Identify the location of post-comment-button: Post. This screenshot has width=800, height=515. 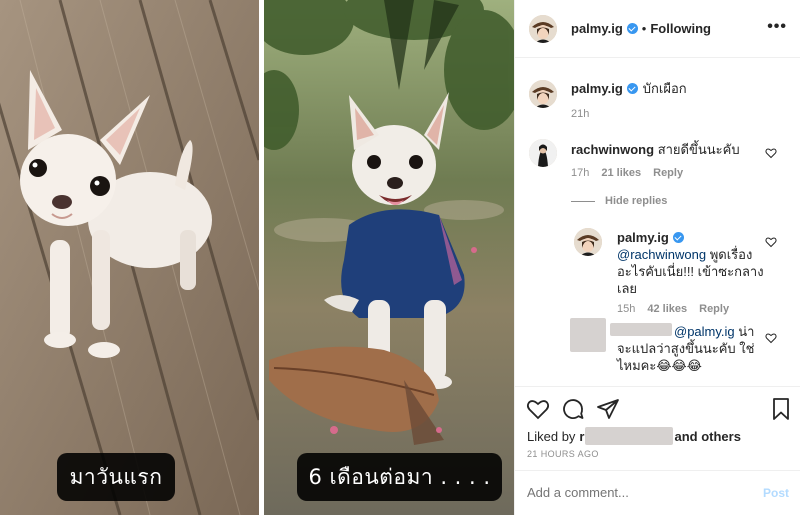
(776, 493).